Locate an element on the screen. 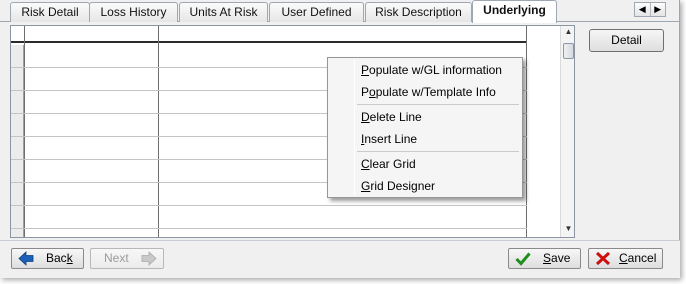 This screenshot has height=284, width=686. detail-button-label: Detail is located at coordinates (626, 40).